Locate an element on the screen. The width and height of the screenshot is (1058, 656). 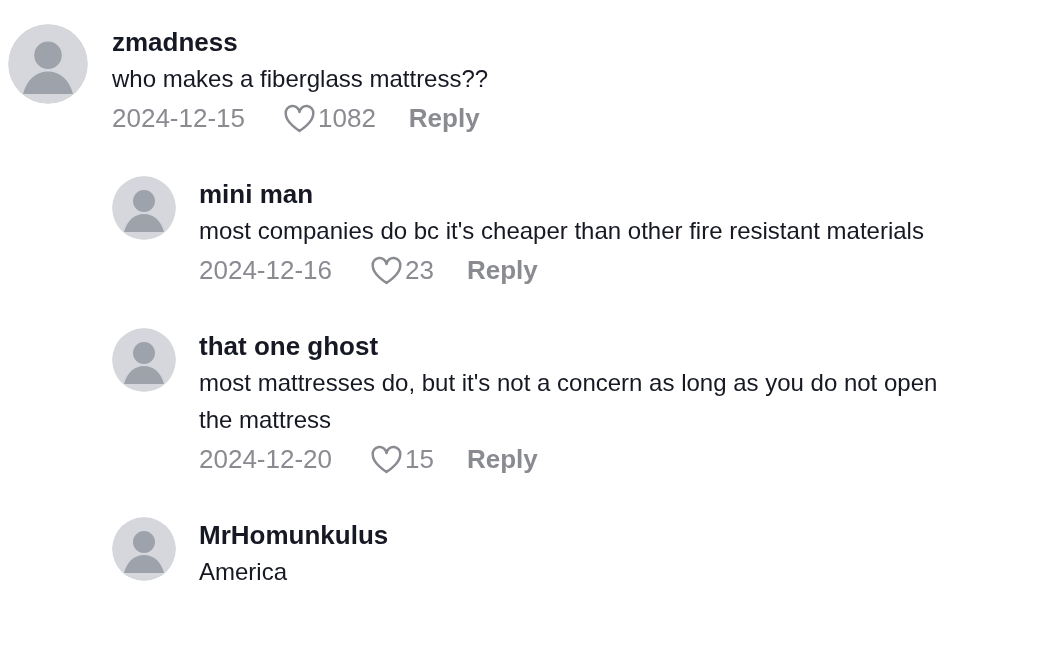
comment-text: most mattresses do, but it's not a concern as long as you do not open the mattress is located at coordinates (569, 401).